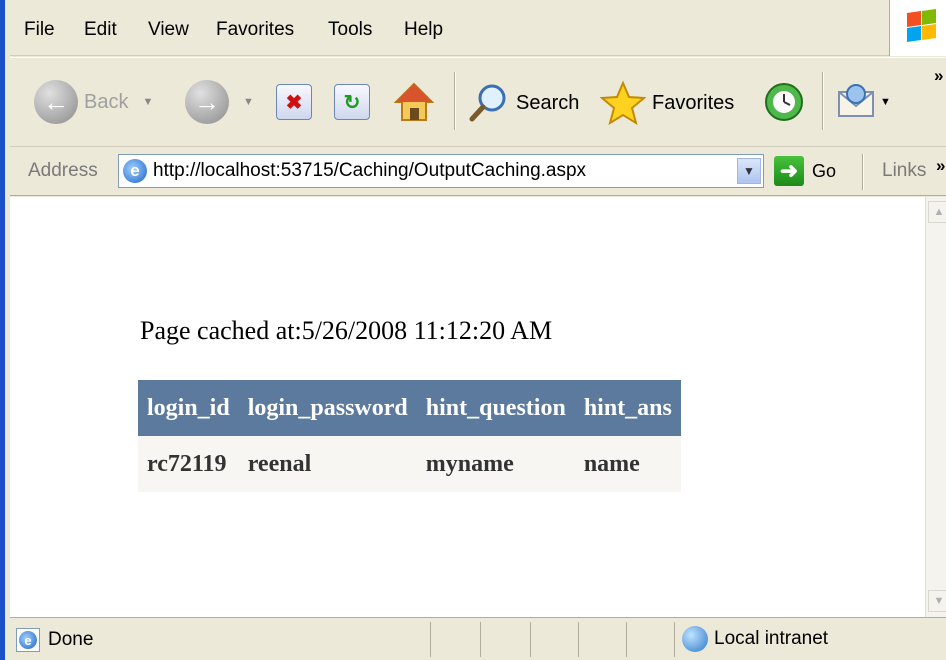 The width and height of the screenshot is (946, 660). What do you see at coordinates (188, 464) in the screenshot?
I see `table-cell: rc72119` at bounding box center [188, 464].